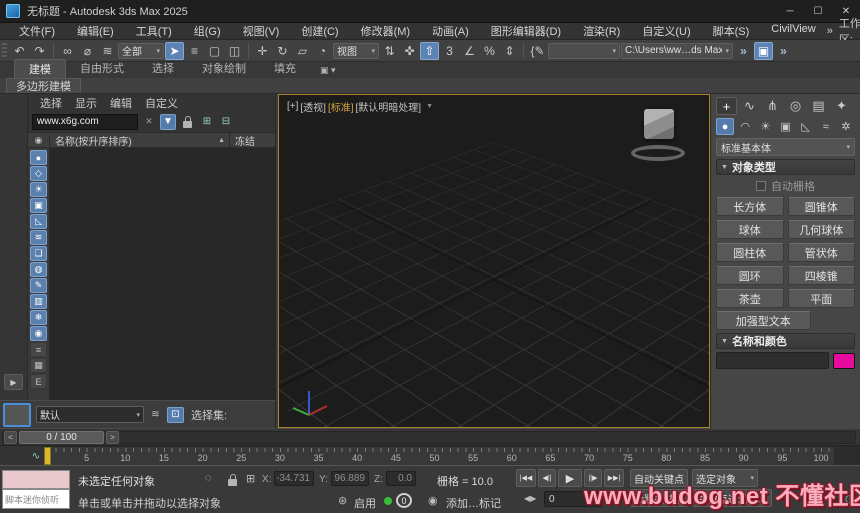  Describe the element at coordinates (830, 31) in the screenshot. I see `menu-overflow-chevron: »` at that location.